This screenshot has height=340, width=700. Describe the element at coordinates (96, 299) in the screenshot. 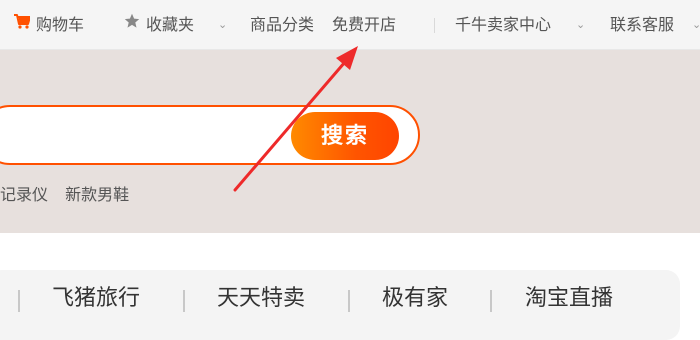

I see `nav-item-fliggy: 飞猪旅行` at that location.